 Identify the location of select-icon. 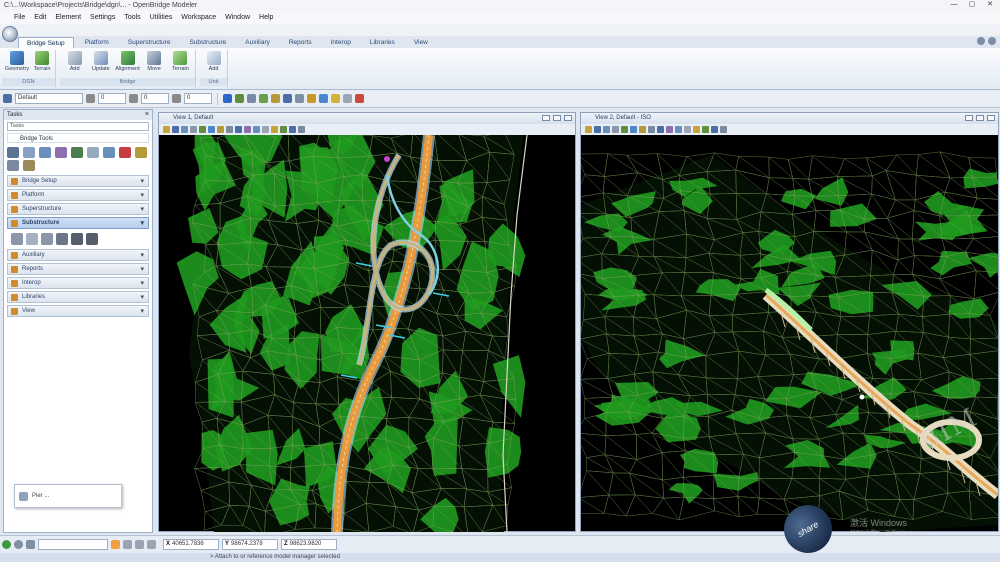
(13, 152).